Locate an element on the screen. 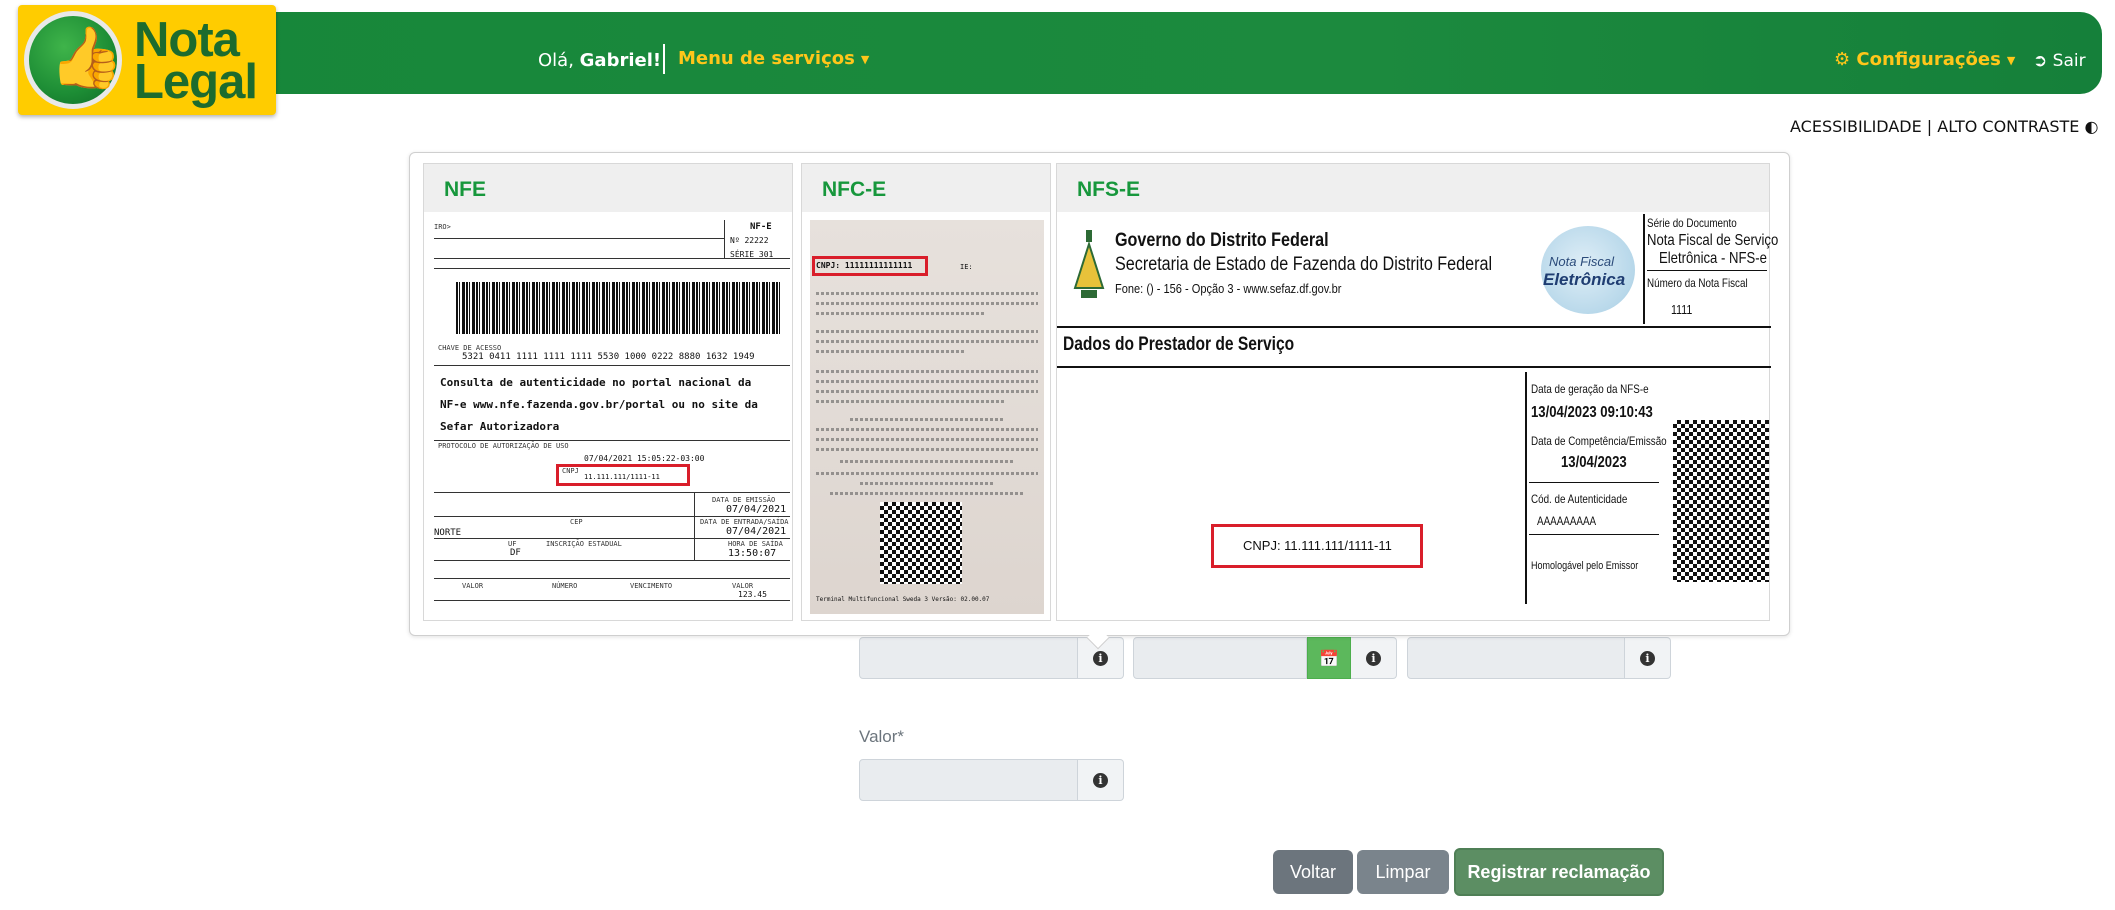 The width and height of the screenshot is (2115, 910). thumbs-up-icon: 👍 is located at coordinates (74, 60).